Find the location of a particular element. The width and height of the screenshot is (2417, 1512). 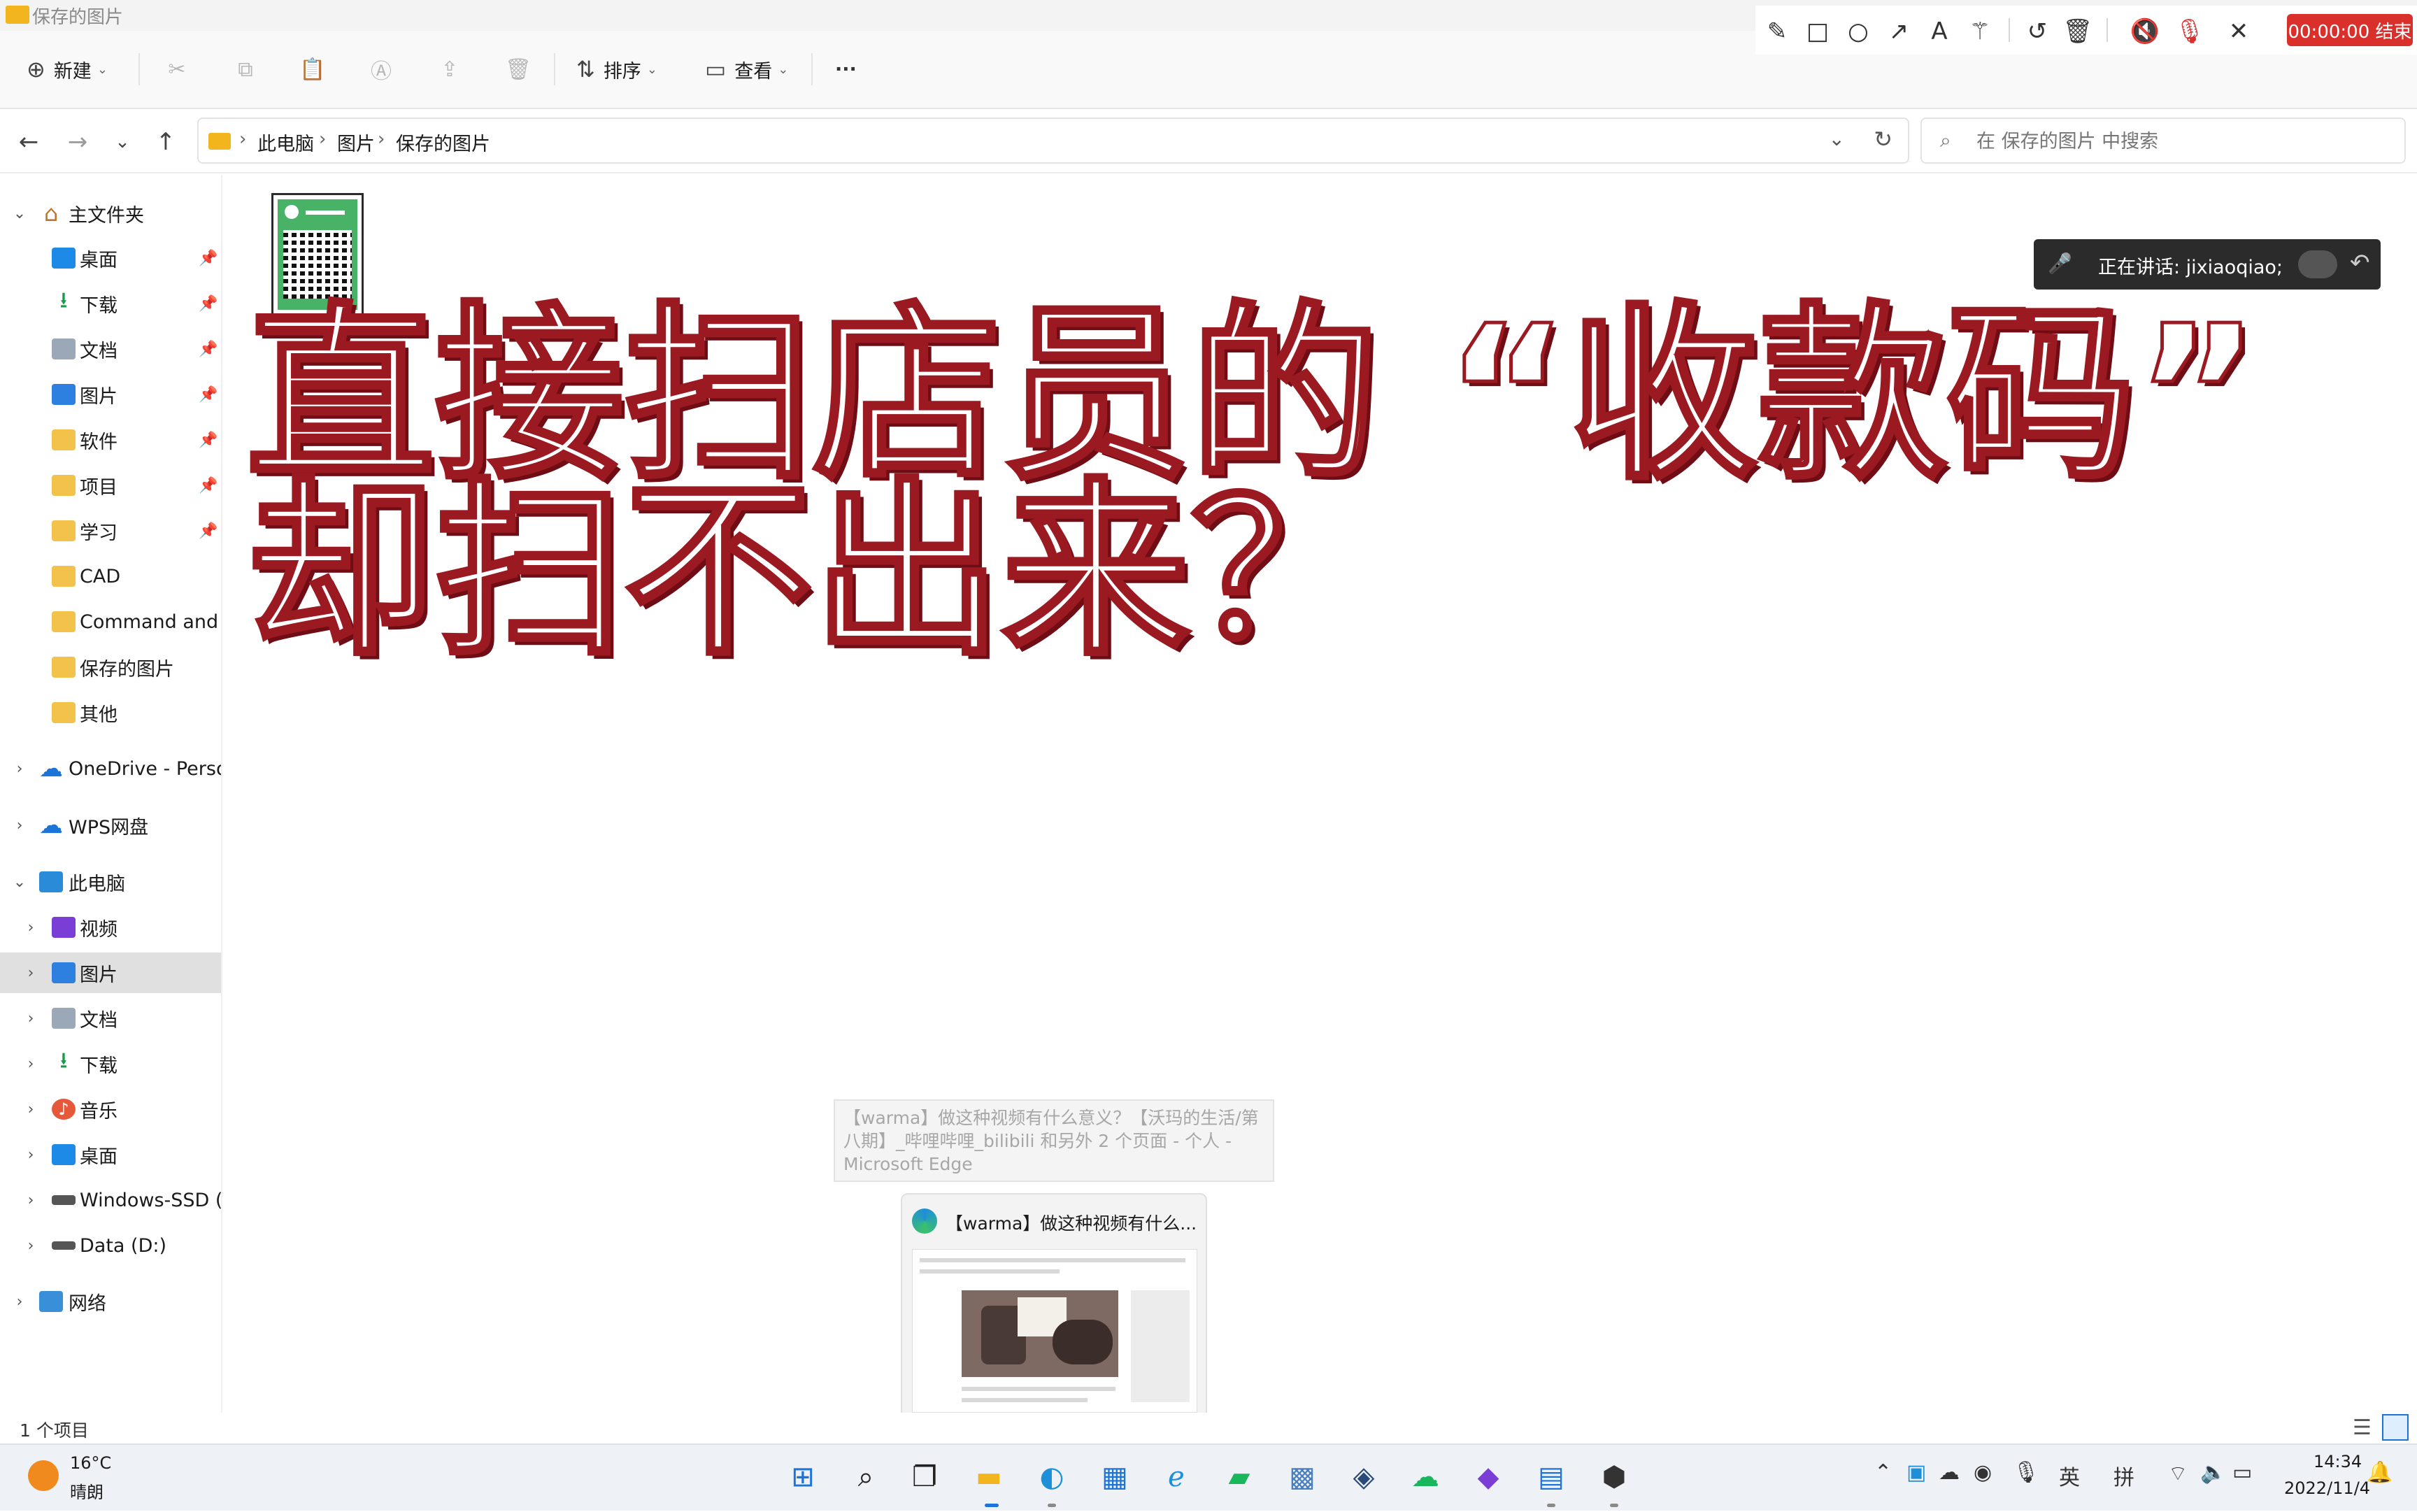

sidebar-item-pc-downloads: › ⭳ 下载 is located at coordinates (110, 1063).